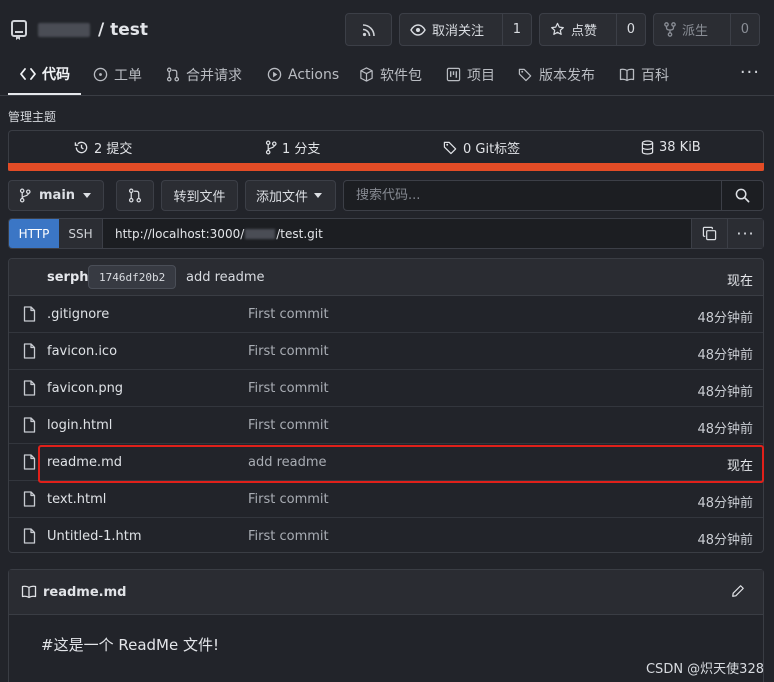 The width and height of the screenshot is (774, 682). Describe the element at coordinates (644, 74) in the screenshot. I see `tab-wiki: 百科` at that location.